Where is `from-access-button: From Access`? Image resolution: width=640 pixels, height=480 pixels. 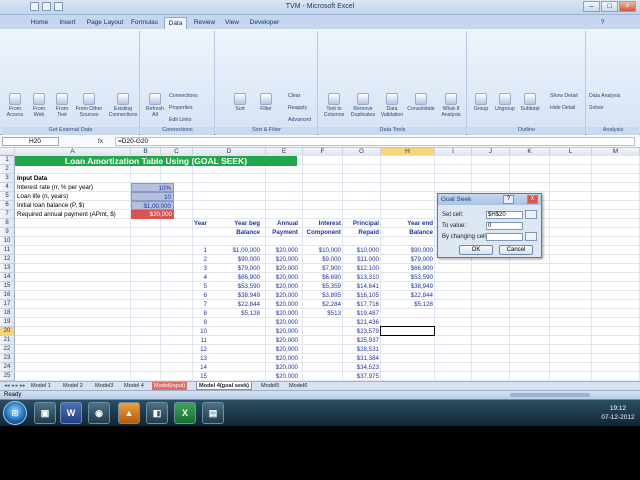
from-access-button: From Access is located at coordinates (15, 105).